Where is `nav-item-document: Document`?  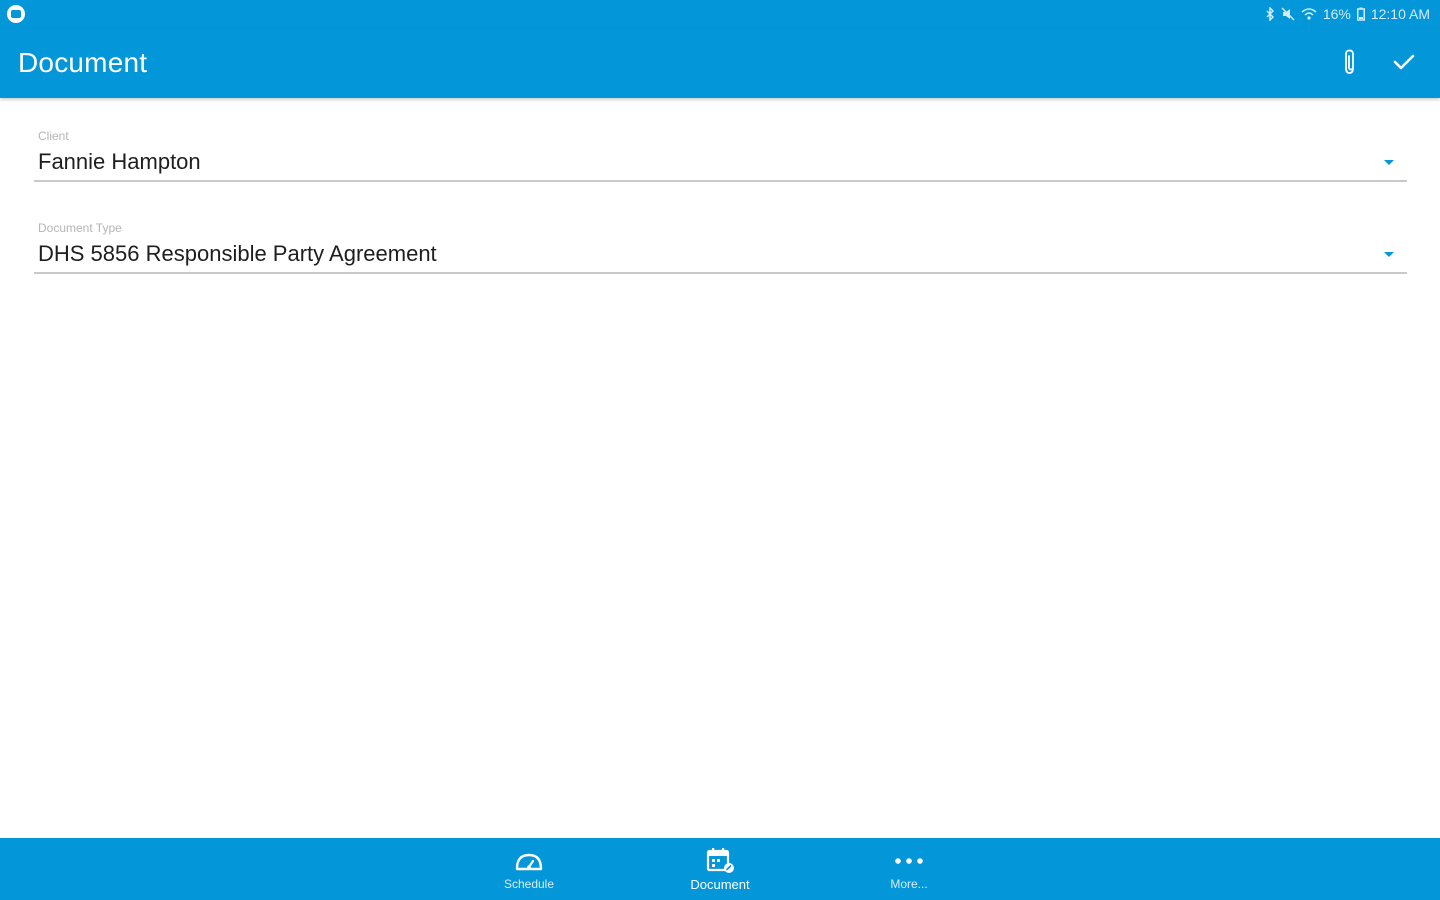 nav-item-document: Document is located at coordinates (720, 869).